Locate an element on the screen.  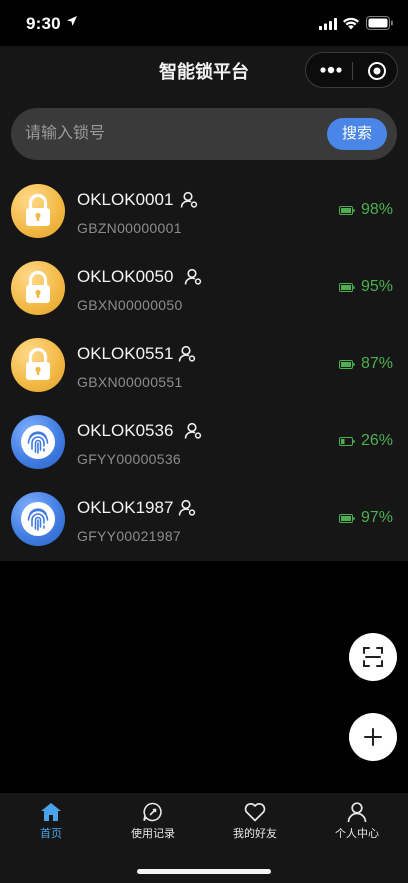
tab-label: 首页 is located at coordinates (51, 834).